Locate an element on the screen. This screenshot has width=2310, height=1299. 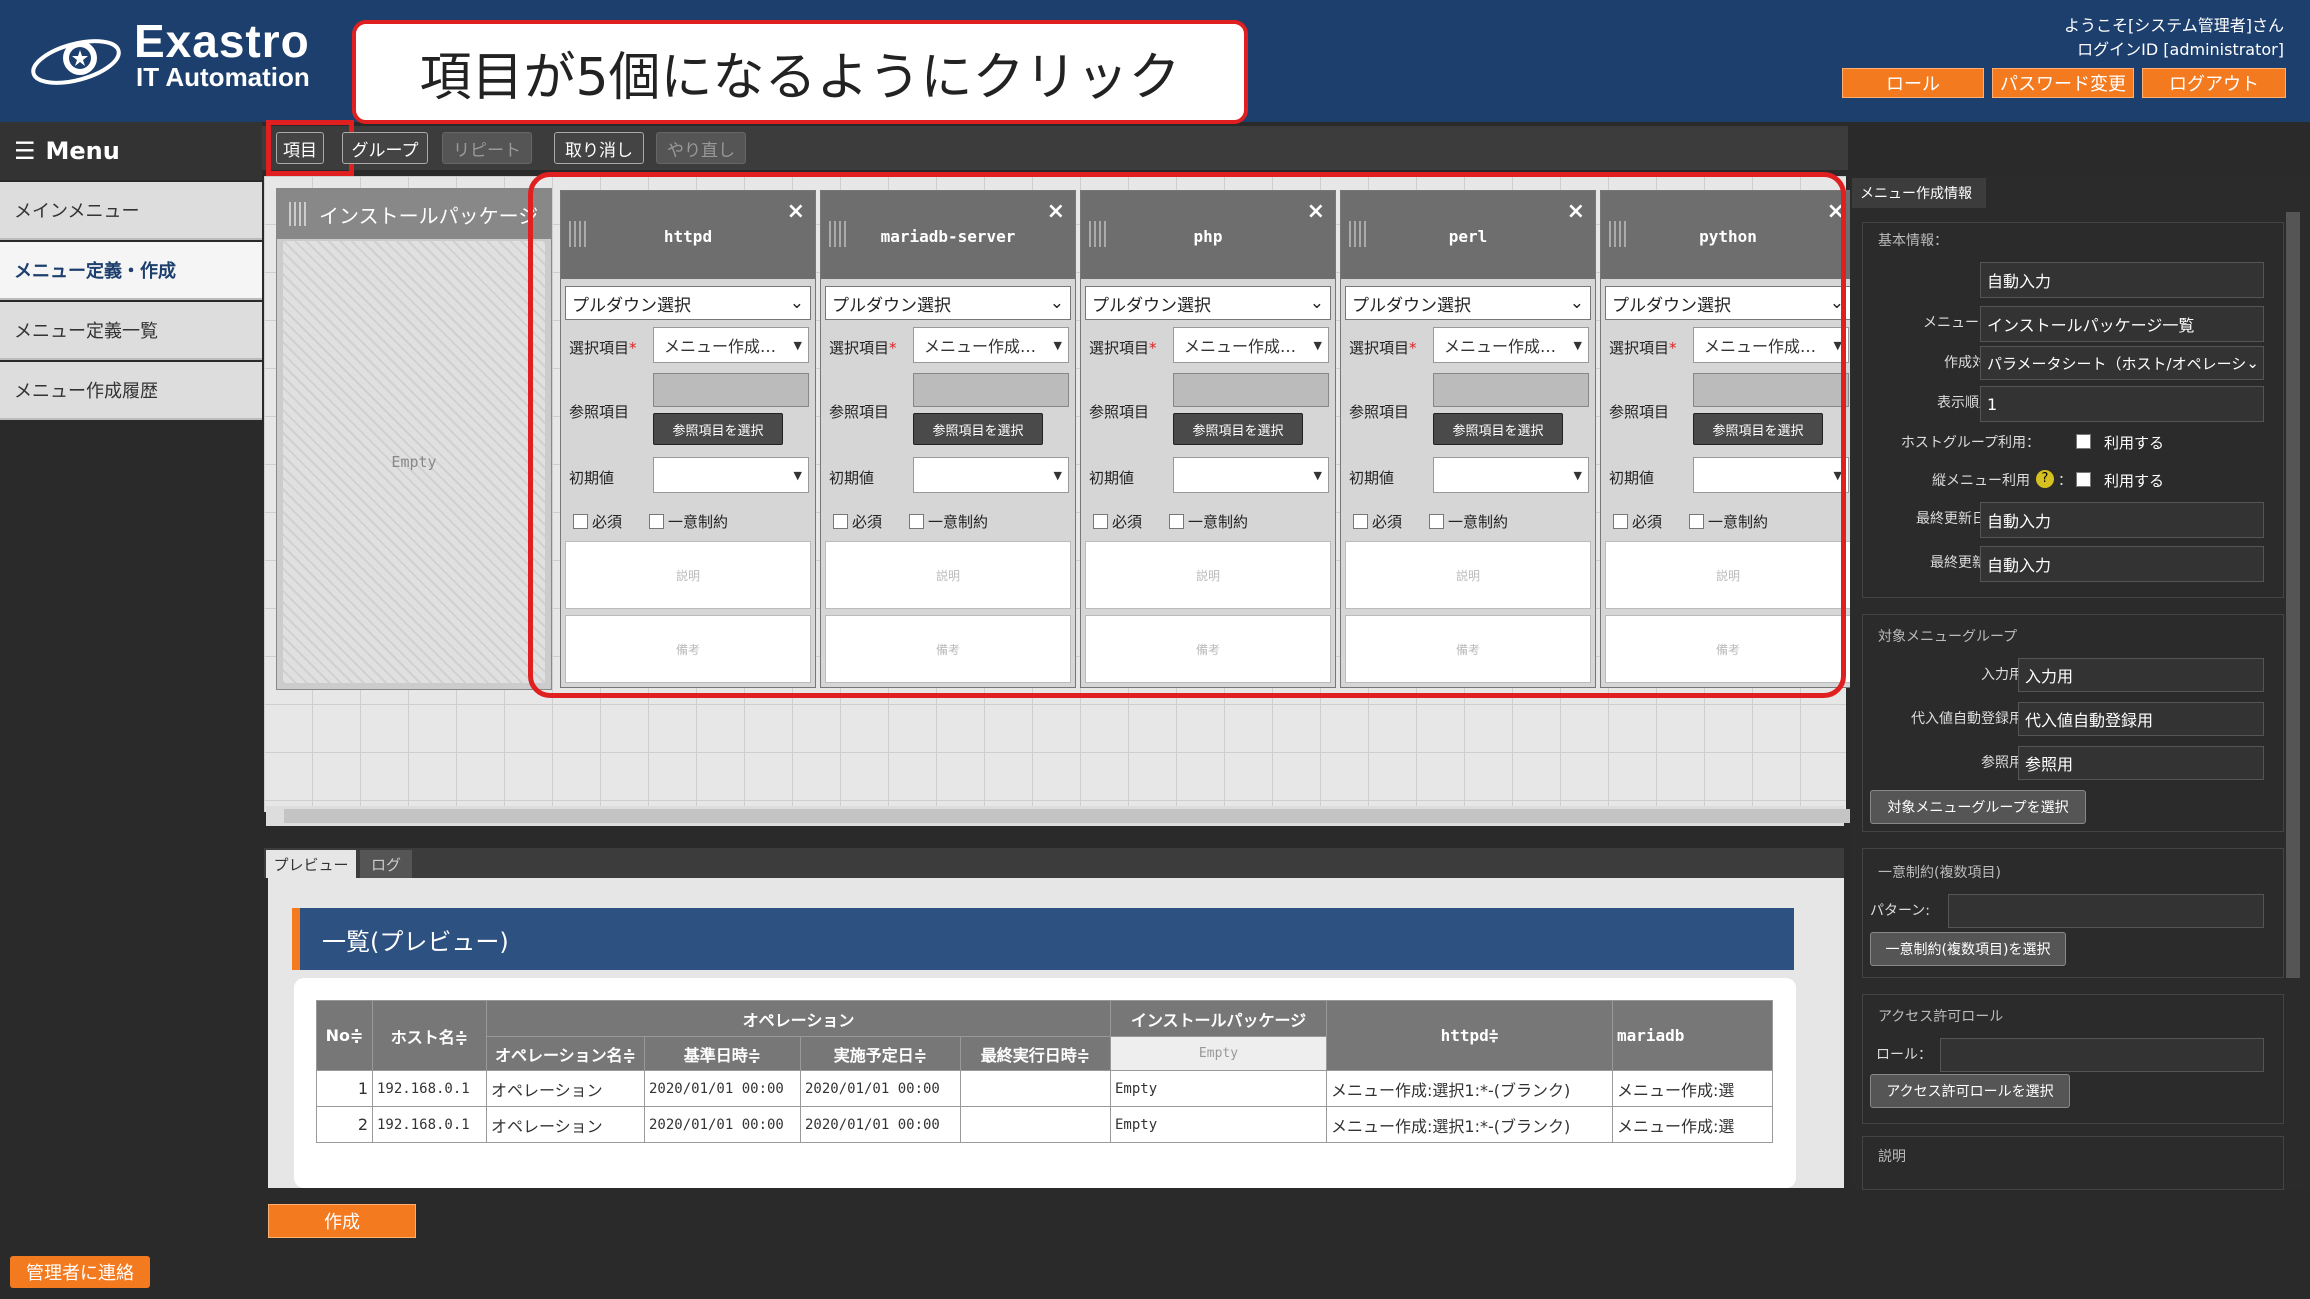
col-header-no: No≑ is located at coordinates (344, 1035).